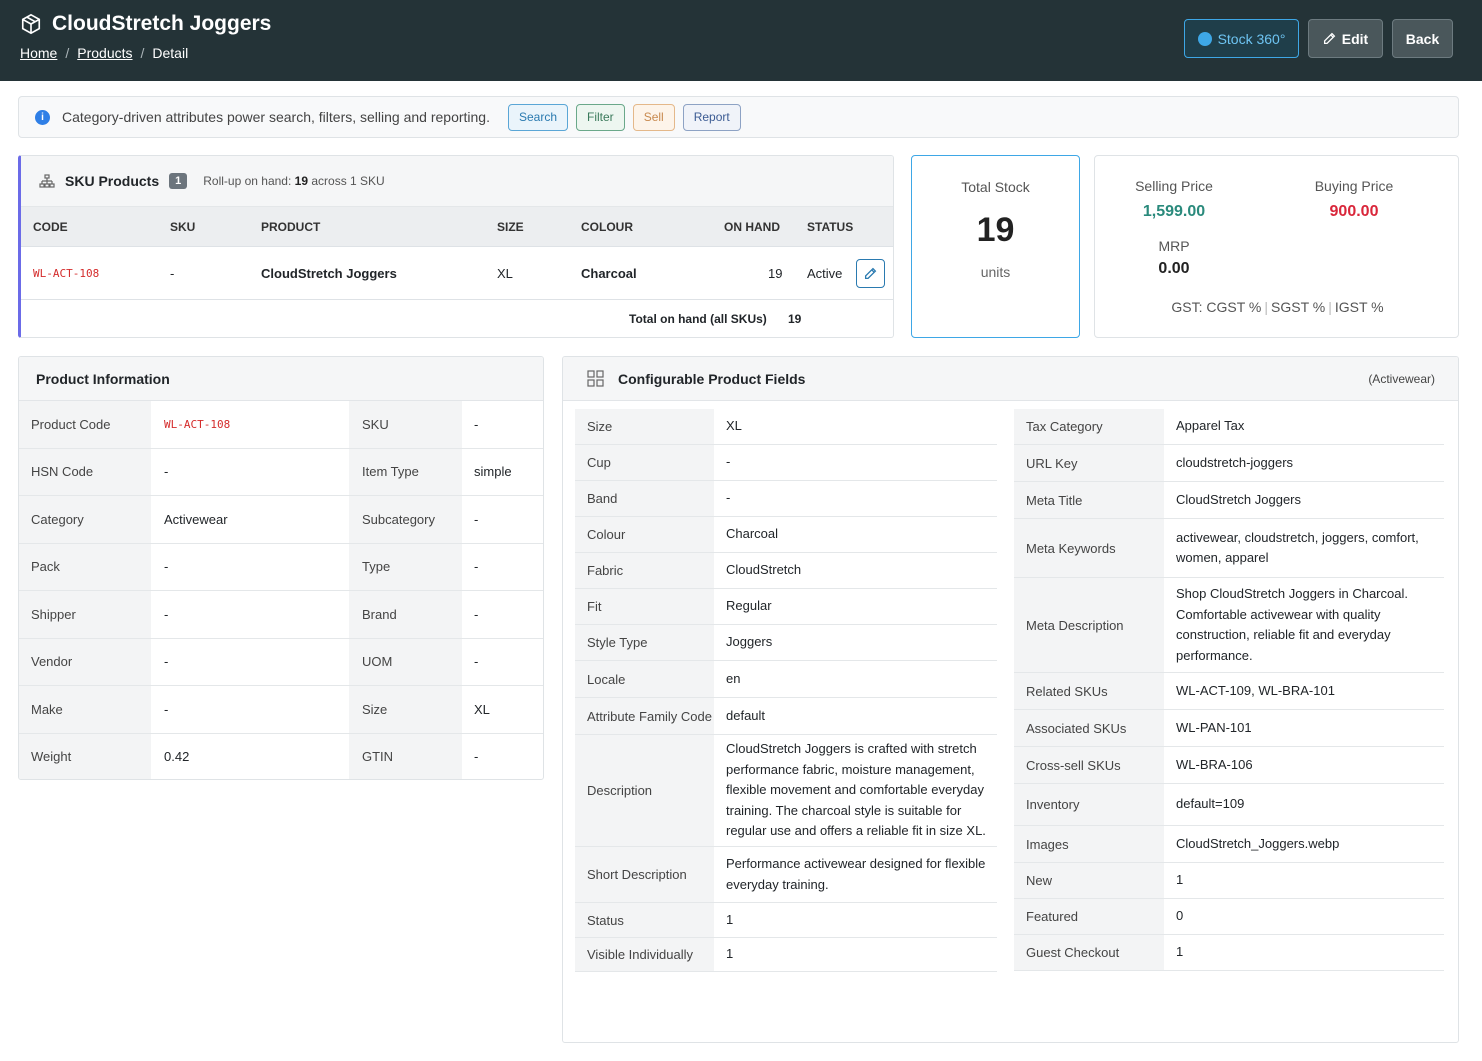 The width and height of the screenshot is (1482, 1061). I want to click on buying-price-block: Buying Price 900.00, so click(1354, 199).